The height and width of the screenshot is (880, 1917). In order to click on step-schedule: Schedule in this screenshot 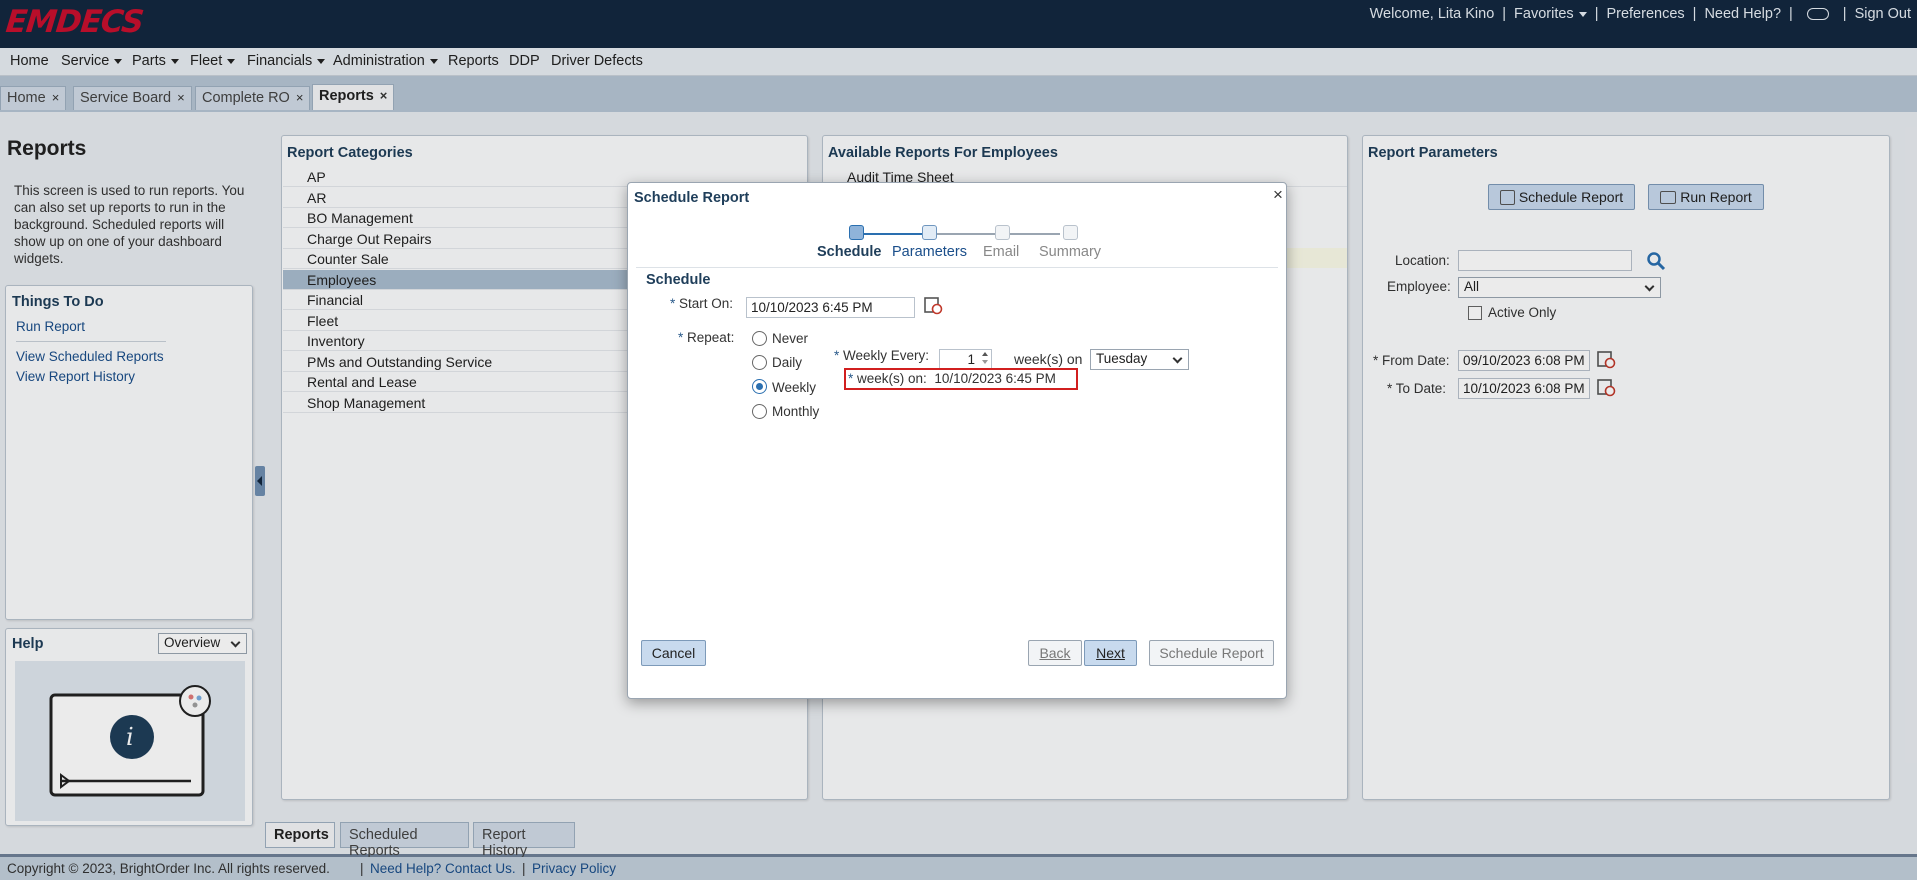, I will do `click(849, 252)`.